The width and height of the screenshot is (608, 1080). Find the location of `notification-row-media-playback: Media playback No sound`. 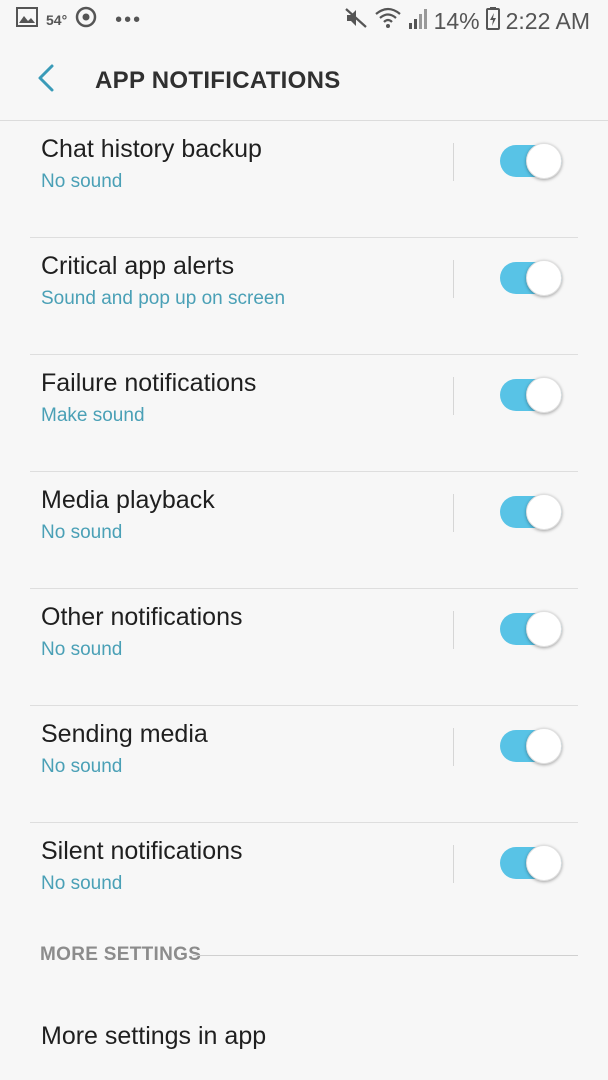

notification-row-media-playback: Media playback No sound is located at coordinates (304, 530).